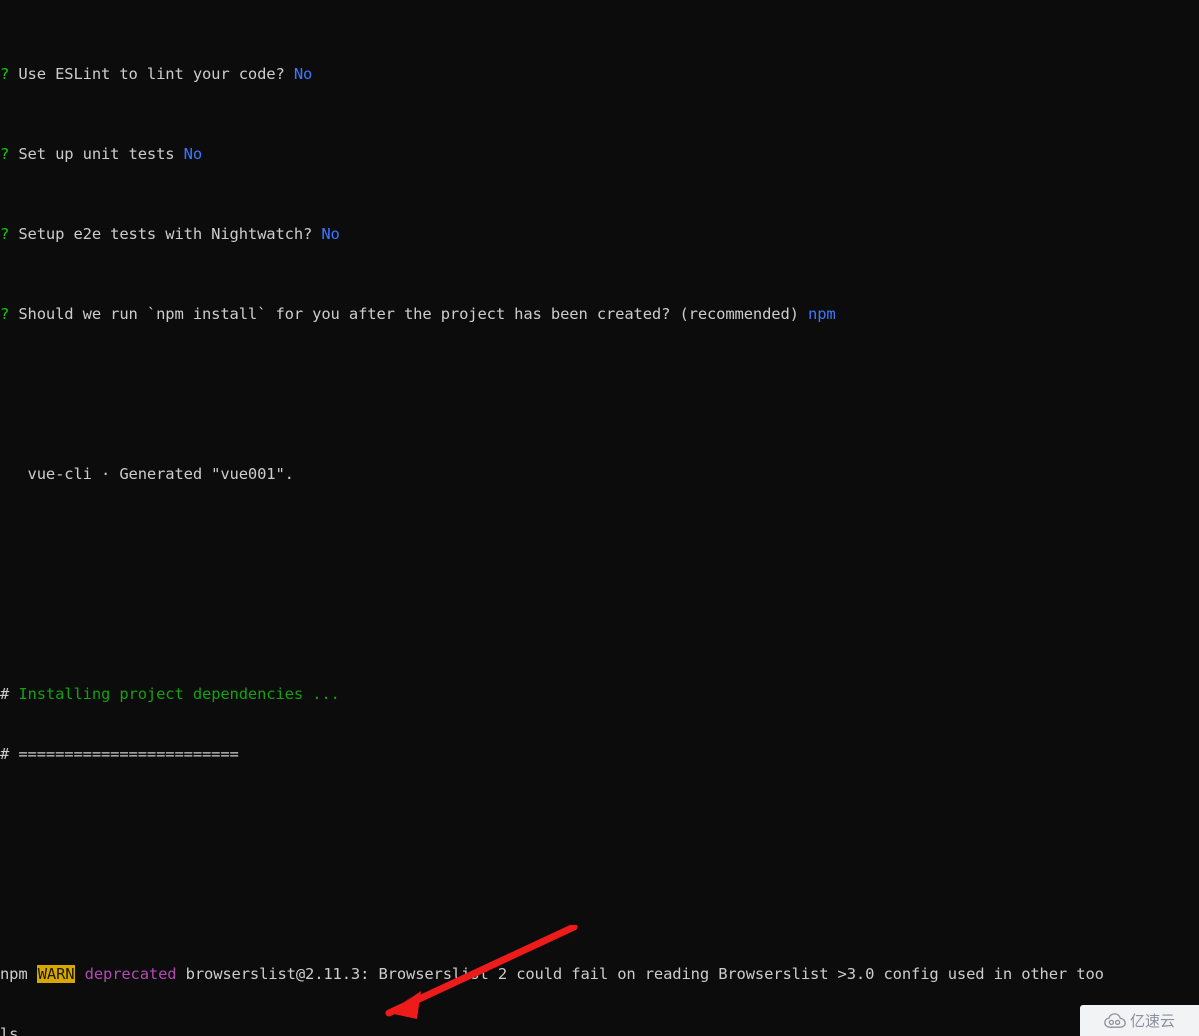 This screenshot has height=1036, width=1199. I want to click on prompt-text: Set up unit tests, so click(96, 154).